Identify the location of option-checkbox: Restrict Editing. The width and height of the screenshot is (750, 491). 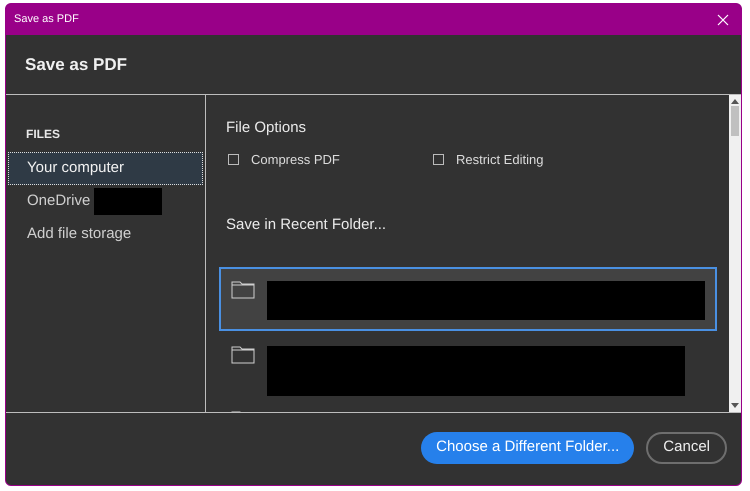
(535, 159).